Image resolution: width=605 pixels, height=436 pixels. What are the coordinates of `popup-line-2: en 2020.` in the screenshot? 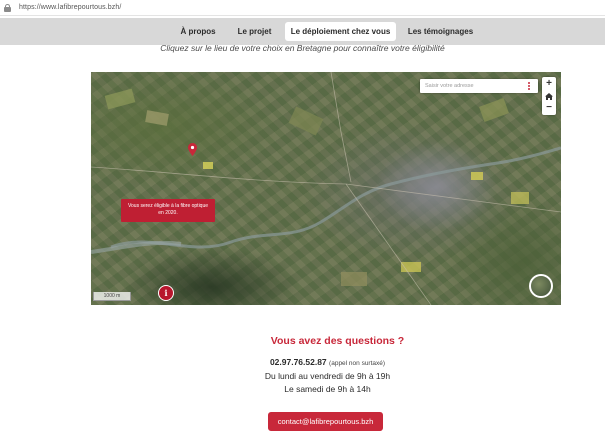 It's located at (168, 213).